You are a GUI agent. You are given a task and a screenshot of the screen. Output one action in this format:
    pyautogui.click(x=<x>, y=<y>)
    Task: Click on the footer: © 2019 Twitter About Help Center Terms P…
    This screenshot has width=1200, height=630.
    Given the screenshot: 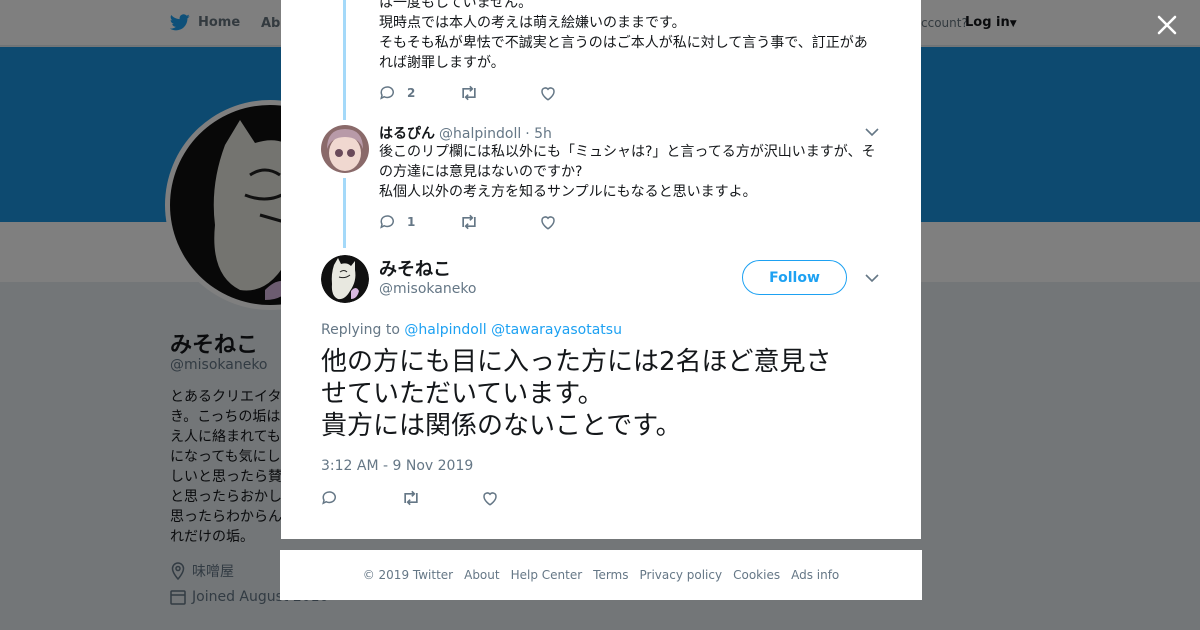 What is the action you would take?
    pyautogui.click(x=601, y=575)
    